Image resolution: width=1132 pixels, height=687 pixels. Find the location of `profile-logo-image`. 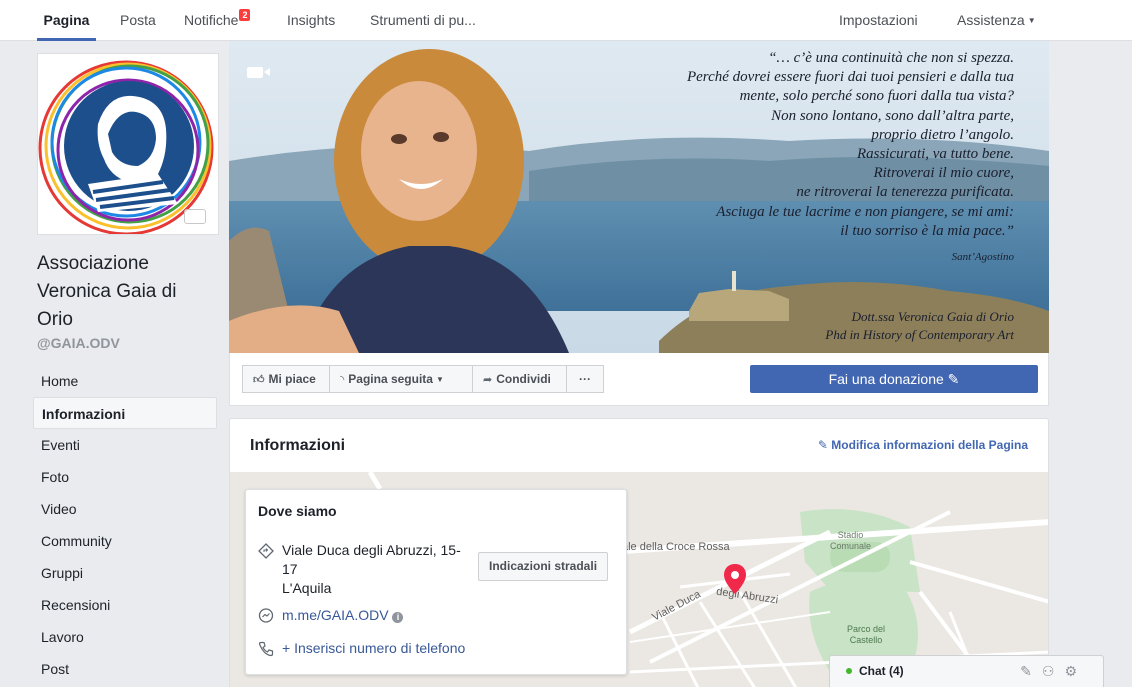

profile-logo-image is located at coordinates (128, 144).